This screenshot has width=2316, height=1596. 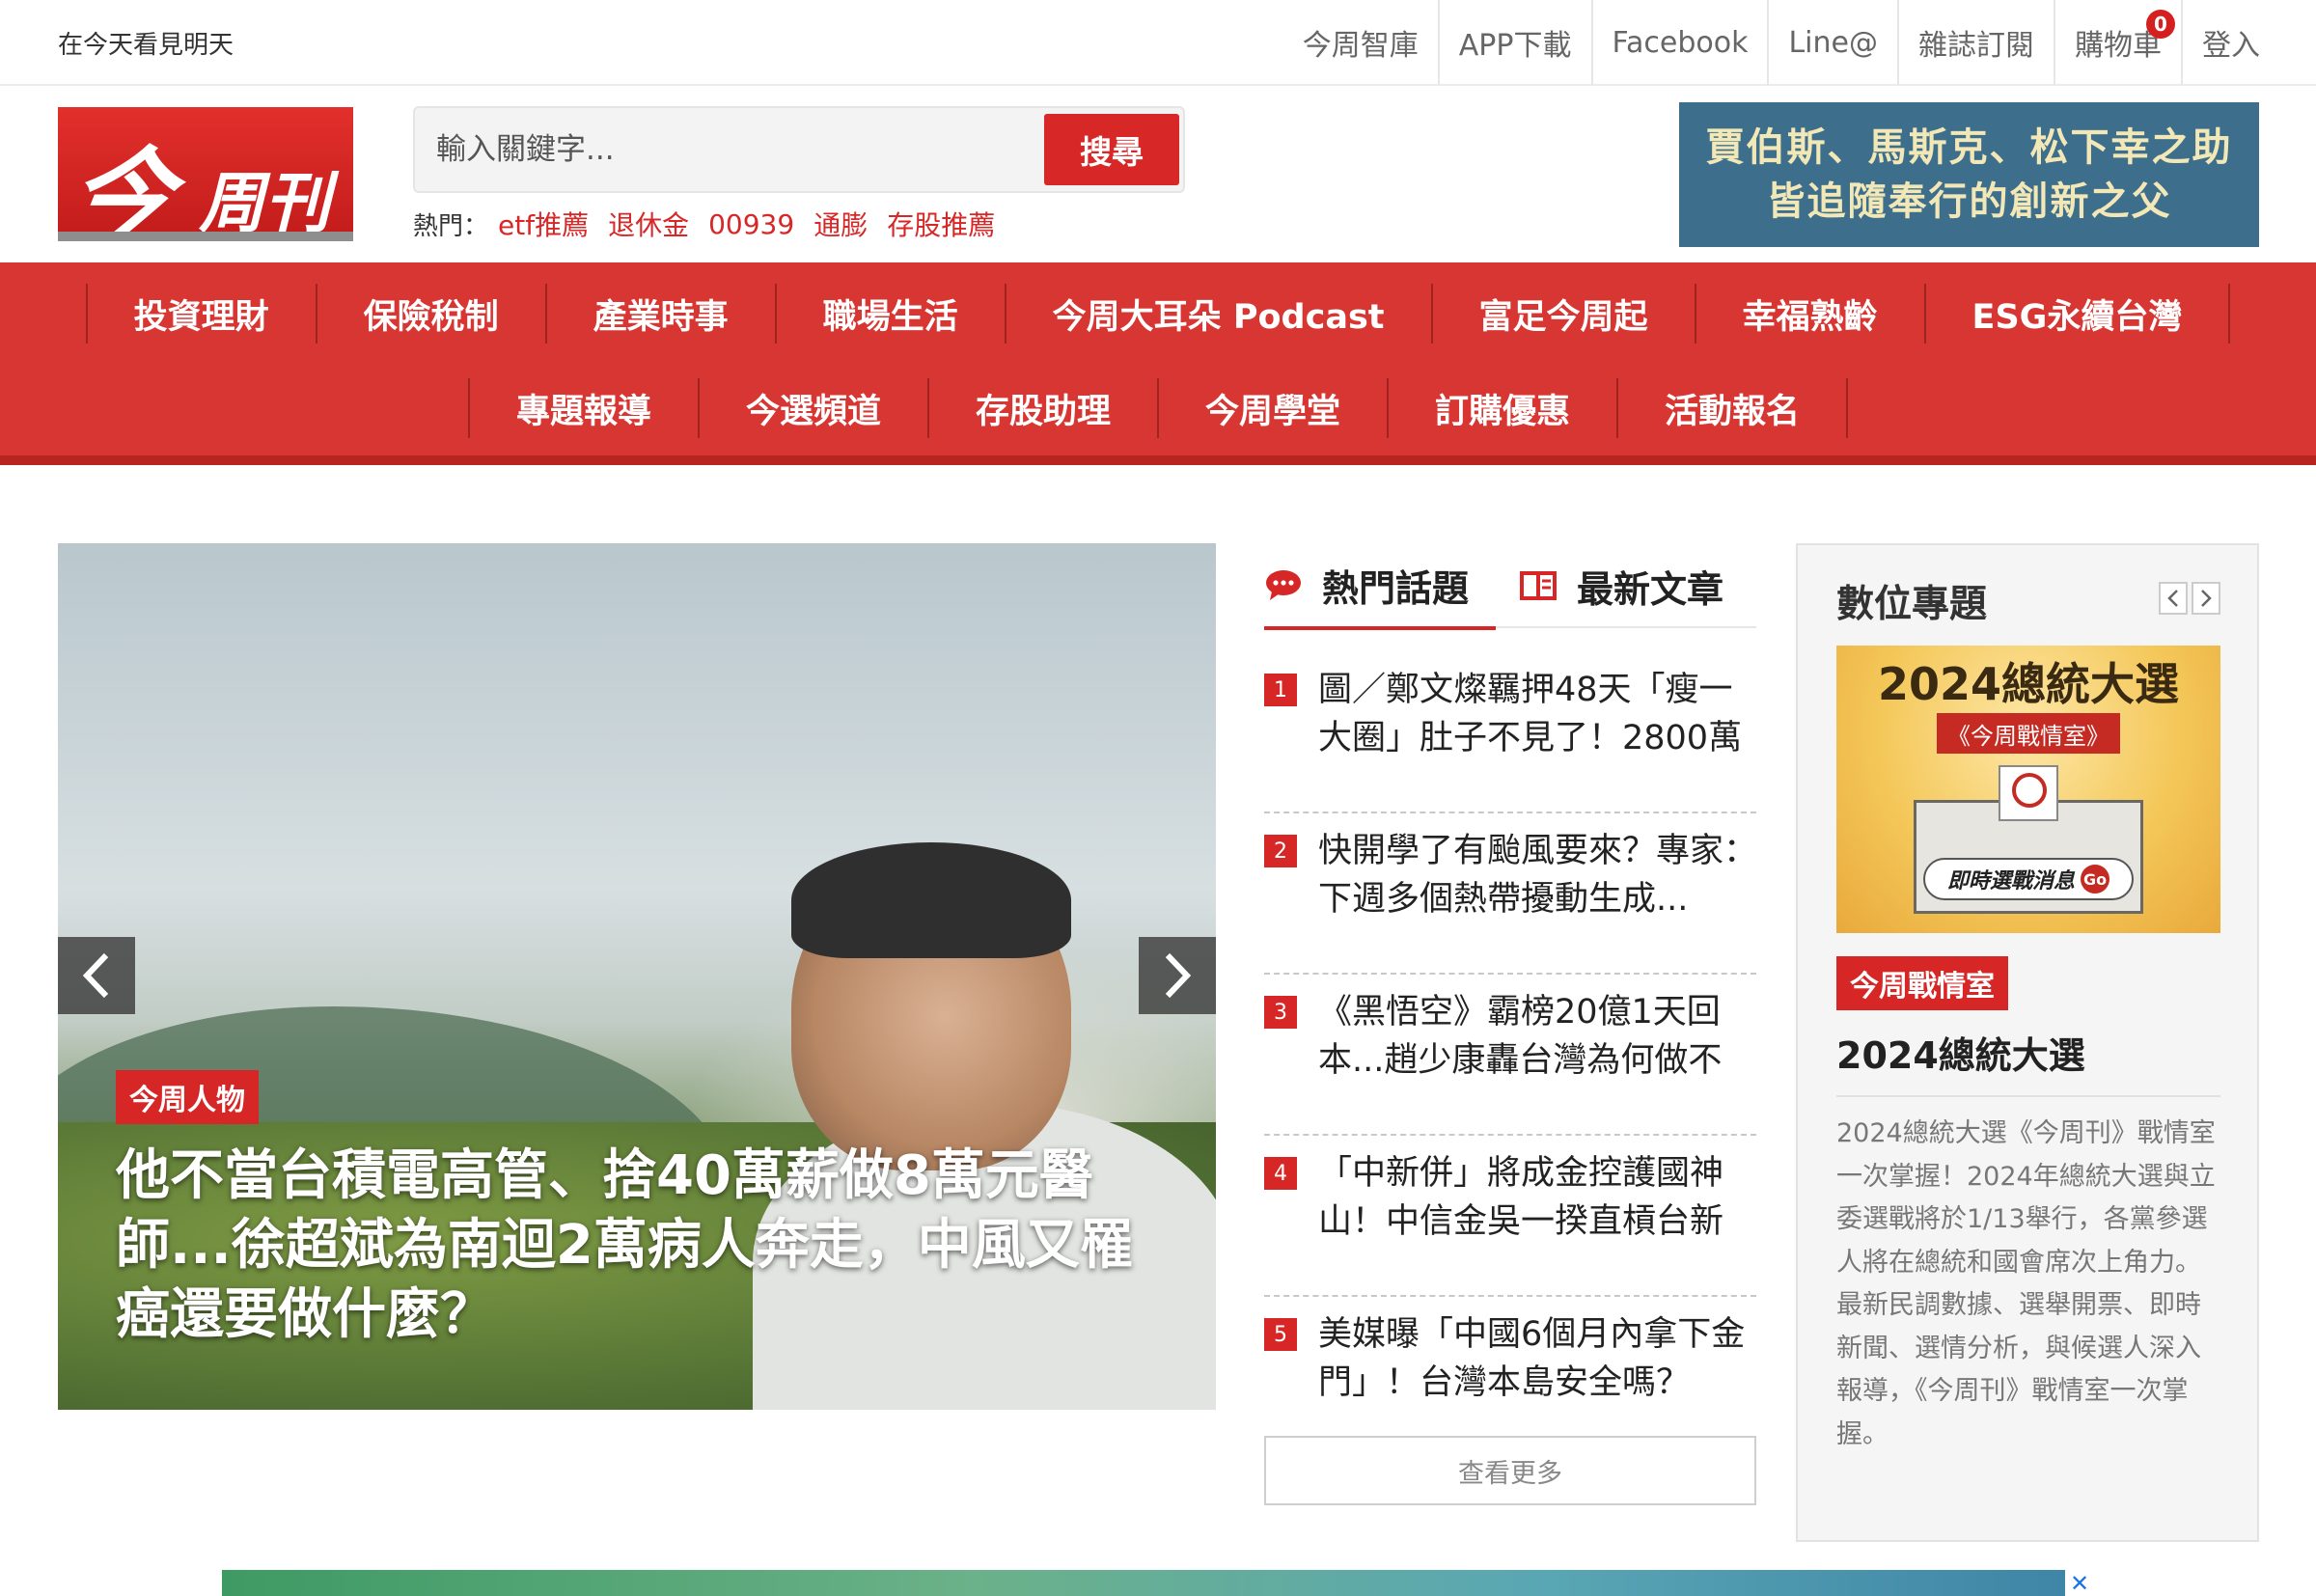 I want to click on rank-badge: 5, so click(x=1280, y=1334).